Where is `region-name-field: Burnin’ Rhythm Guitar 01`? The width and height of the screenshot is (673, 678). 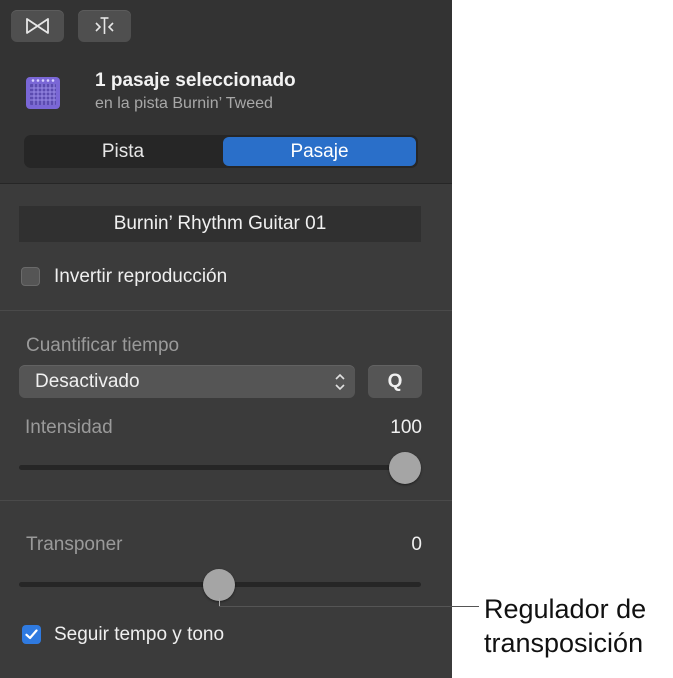
region-name-field: Burnin’ Rhythm Guitar 01 is located at coordinates (220, 224).